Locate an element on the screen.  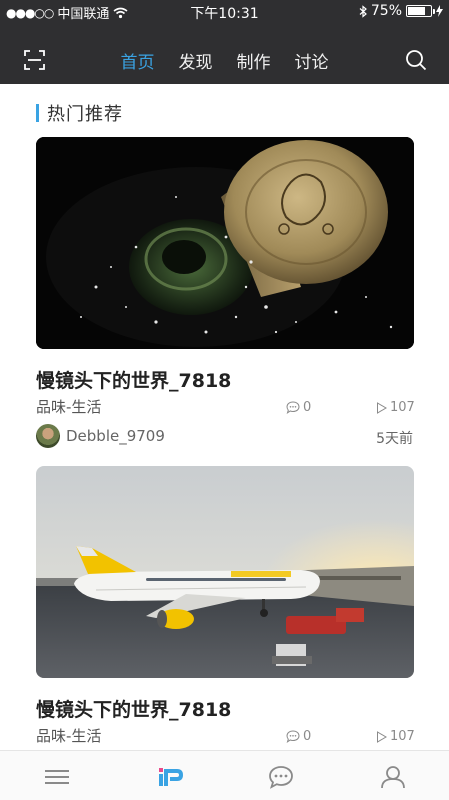
charging-icon is located at coordinates (439, 11).